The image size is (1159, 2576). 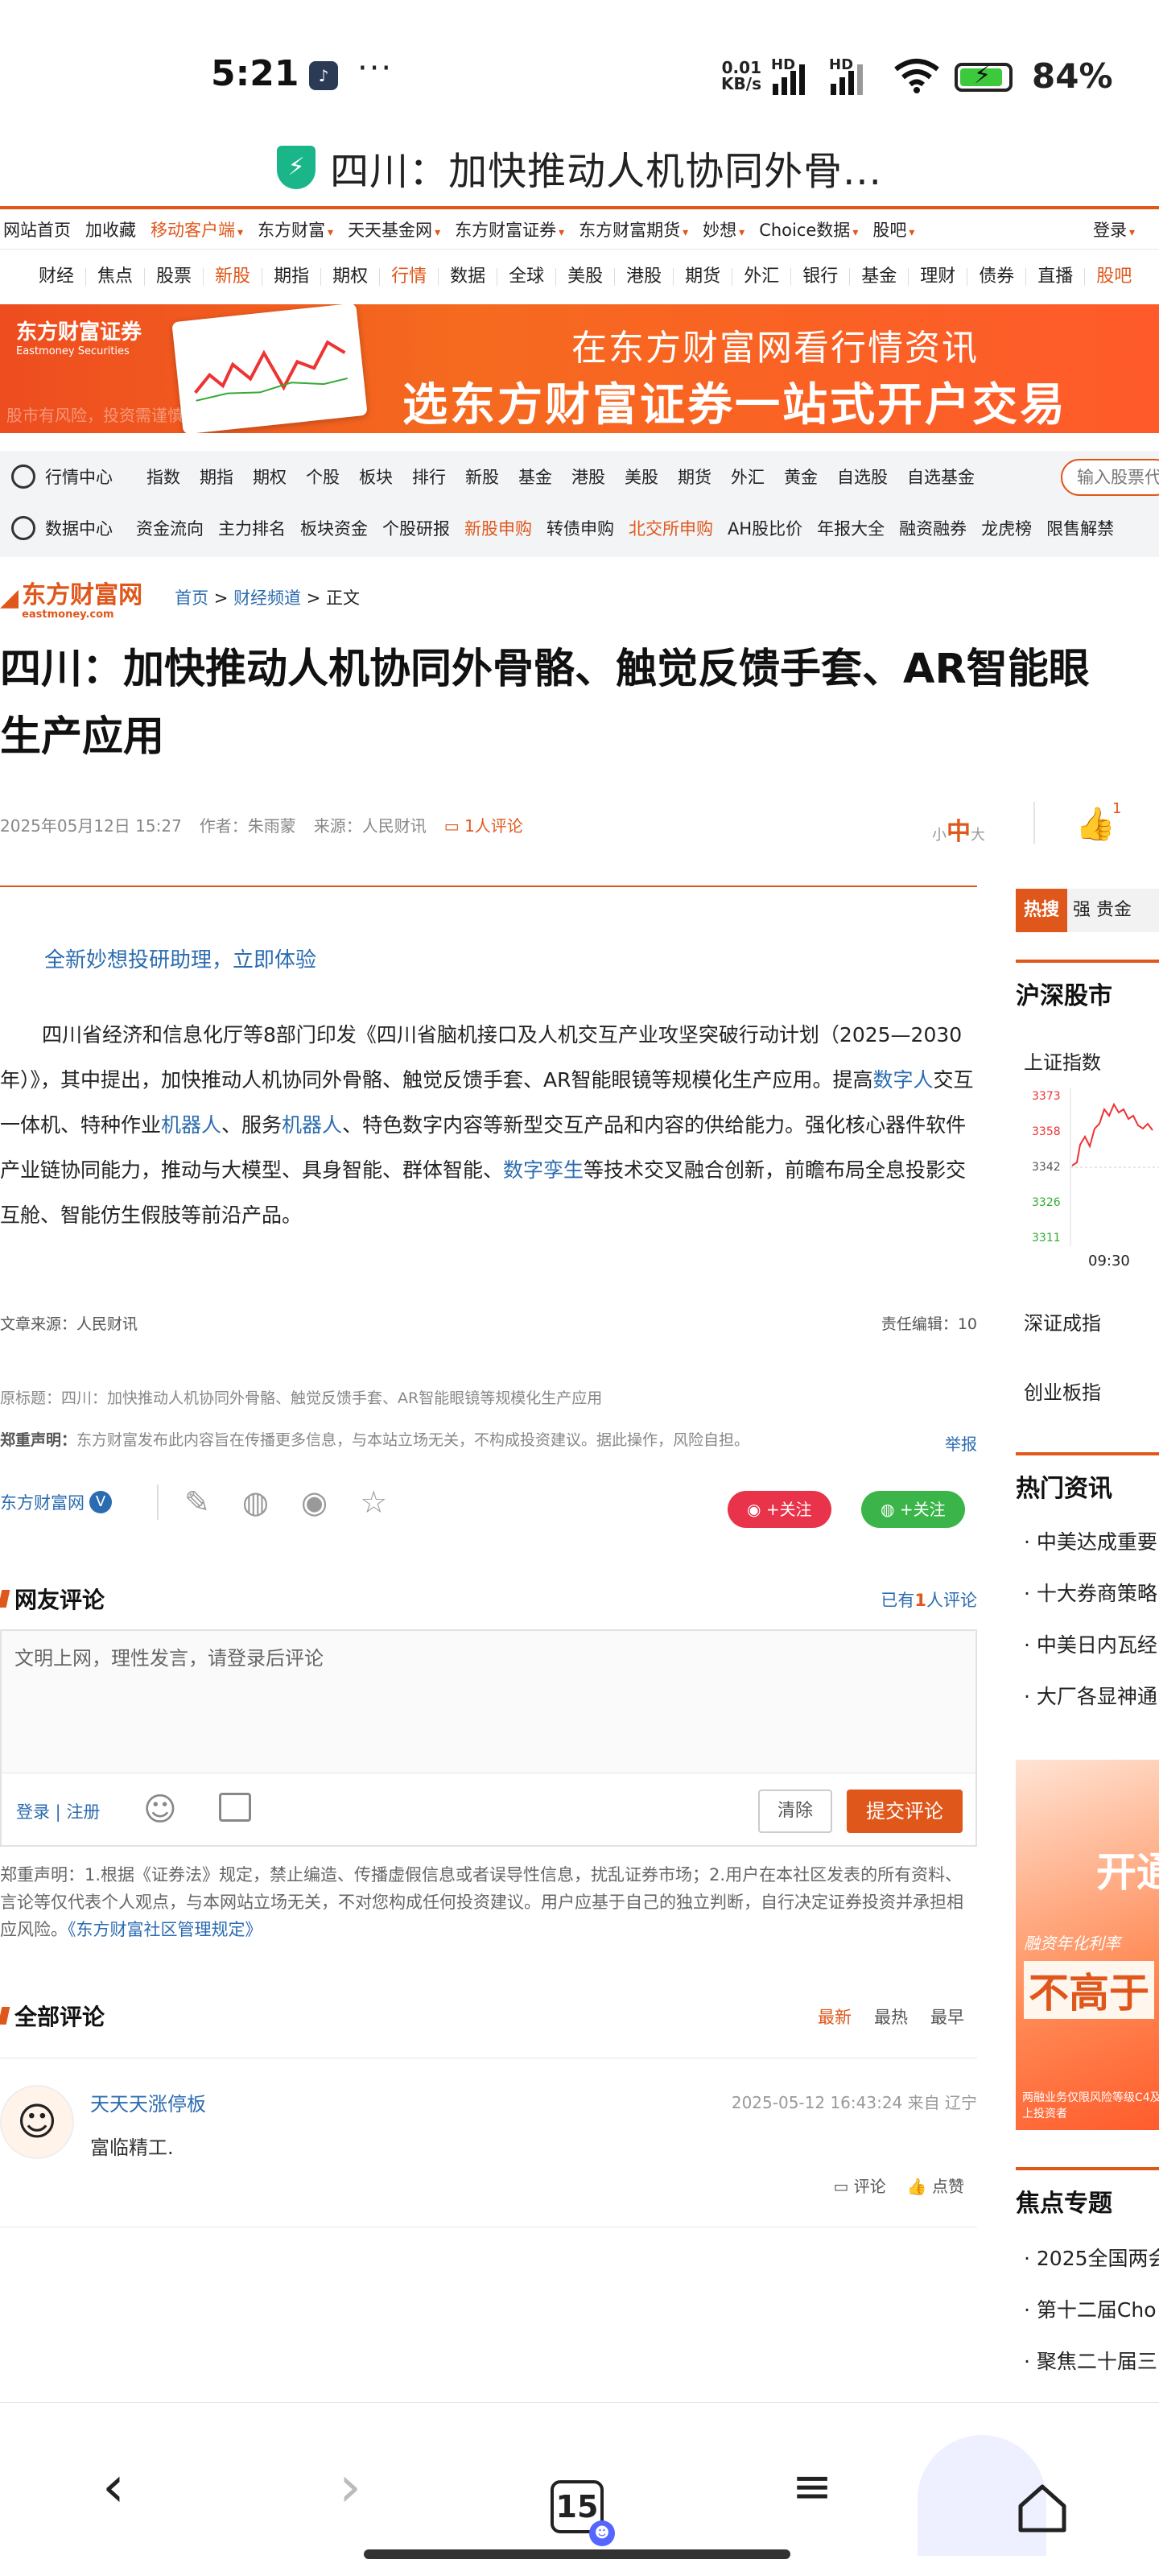 What do you see at coordinates (71, 597) in the screenshot?
I see `eastmoney-logo: ◢ 东方财富网 eastmoney.com` at bounding box center [71, 597].